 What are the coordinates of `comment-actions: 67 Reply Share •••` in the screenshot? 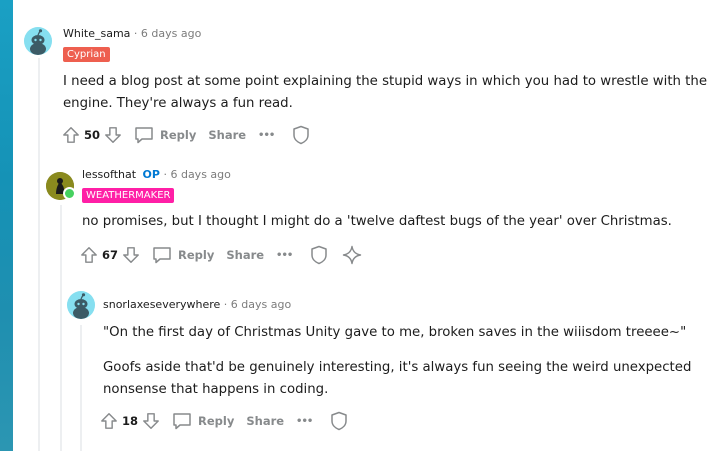 It's located at (227, 255).